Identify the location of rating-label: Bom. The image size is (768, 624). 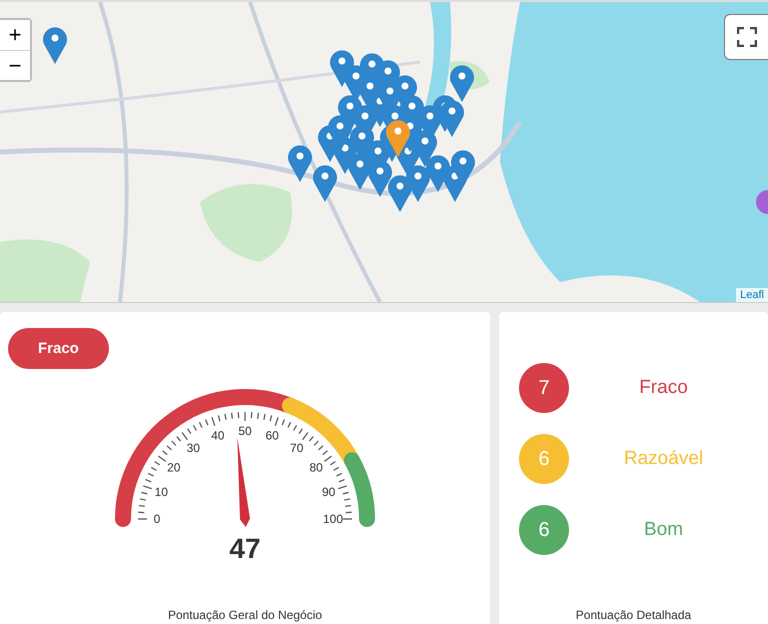
(663, 530).